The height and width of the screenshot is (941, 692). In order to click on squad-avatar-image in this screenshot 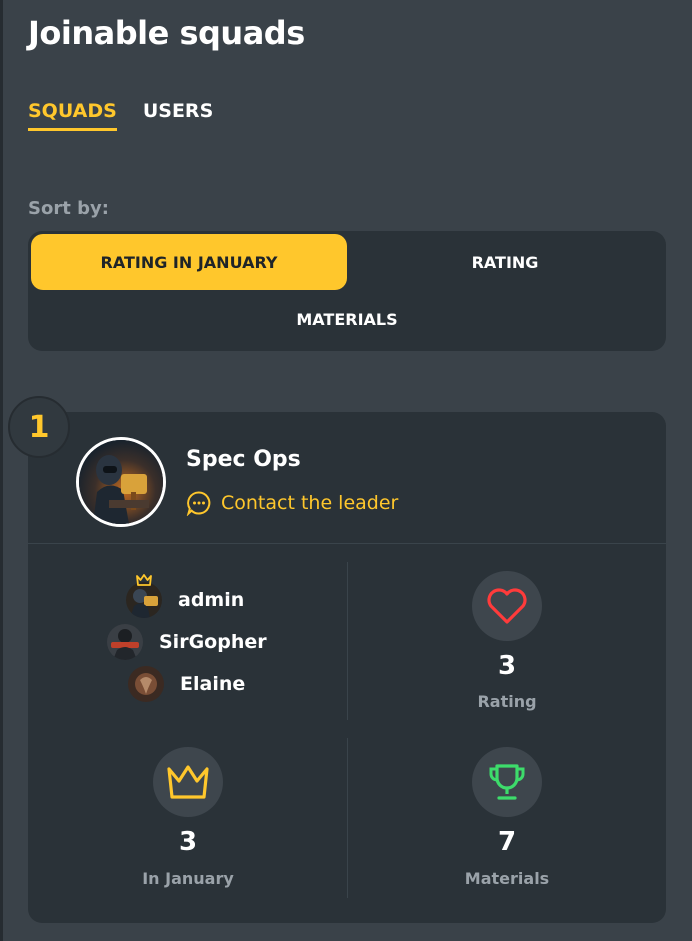, I will do `click(121, 482)`.